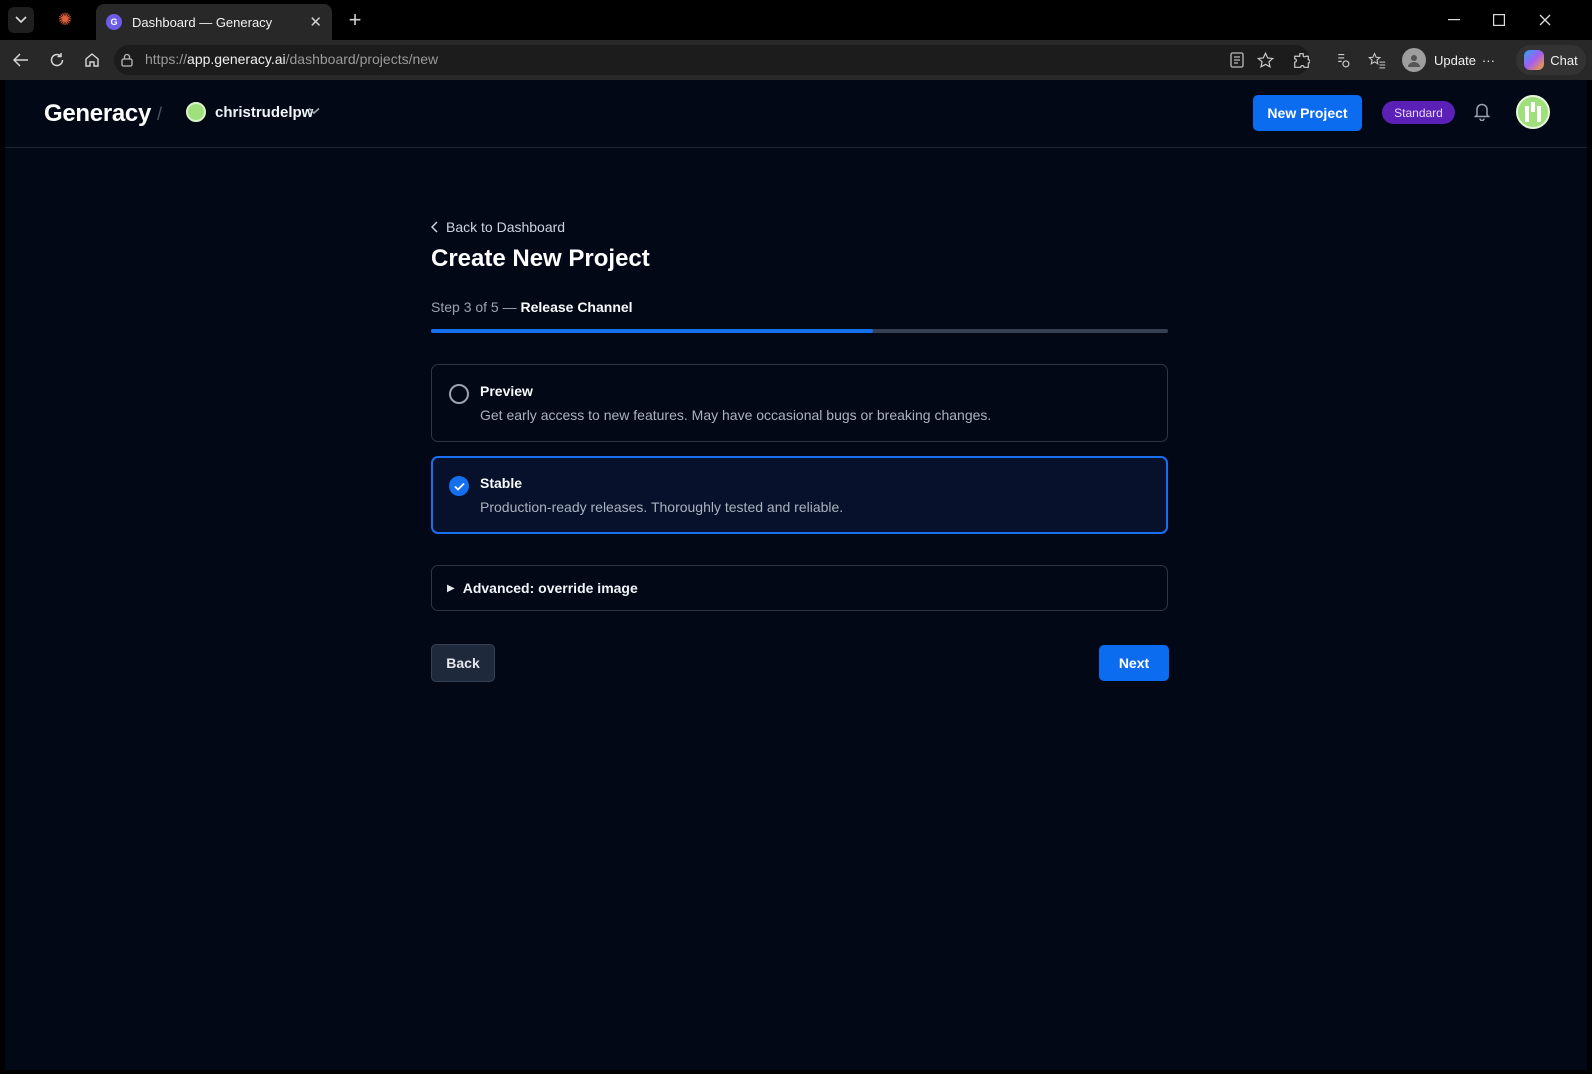  I want to click on url-host: app.generacy.ai, so click(236, 59).